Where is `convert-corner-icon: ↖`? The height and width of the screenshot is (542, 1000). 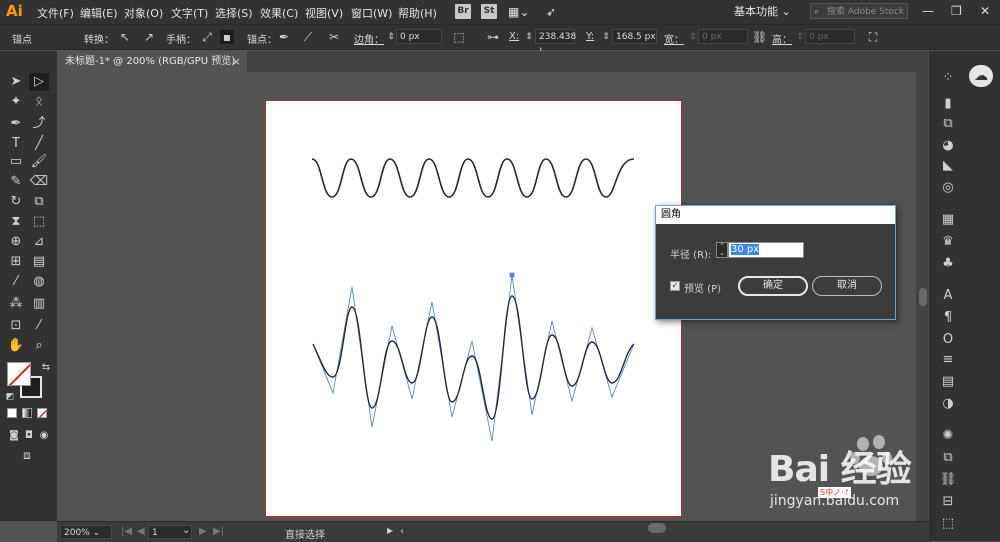 convert-corner-icon: ↖ is located at coordinates (125, 37).